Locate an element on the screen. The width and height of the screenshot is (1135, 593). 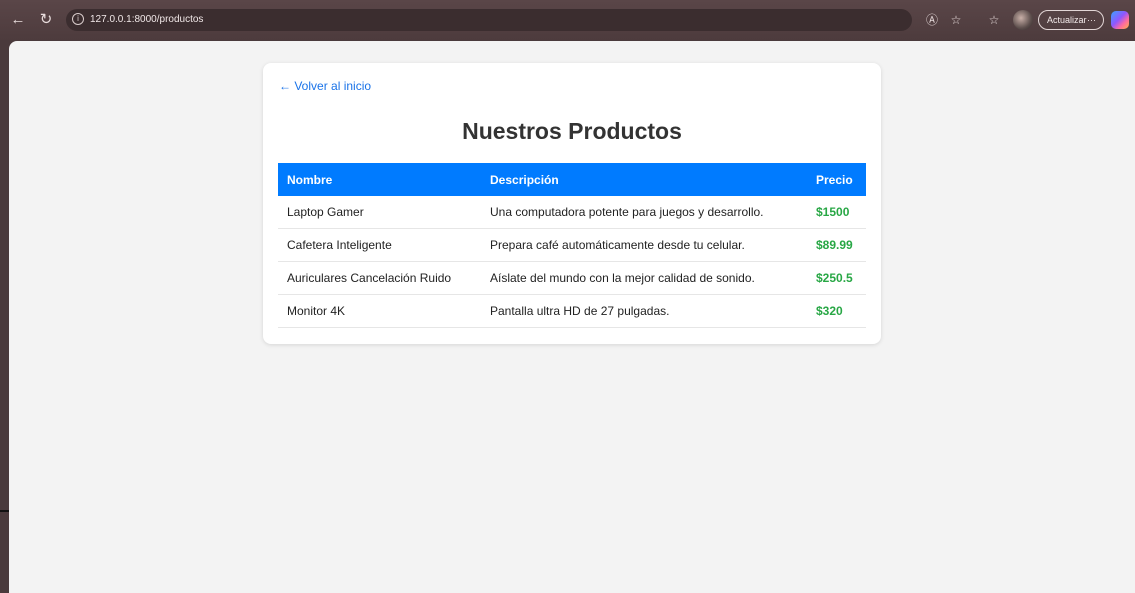
back-home-link: ← Volver al inicio is located at coordinates (325, 86).